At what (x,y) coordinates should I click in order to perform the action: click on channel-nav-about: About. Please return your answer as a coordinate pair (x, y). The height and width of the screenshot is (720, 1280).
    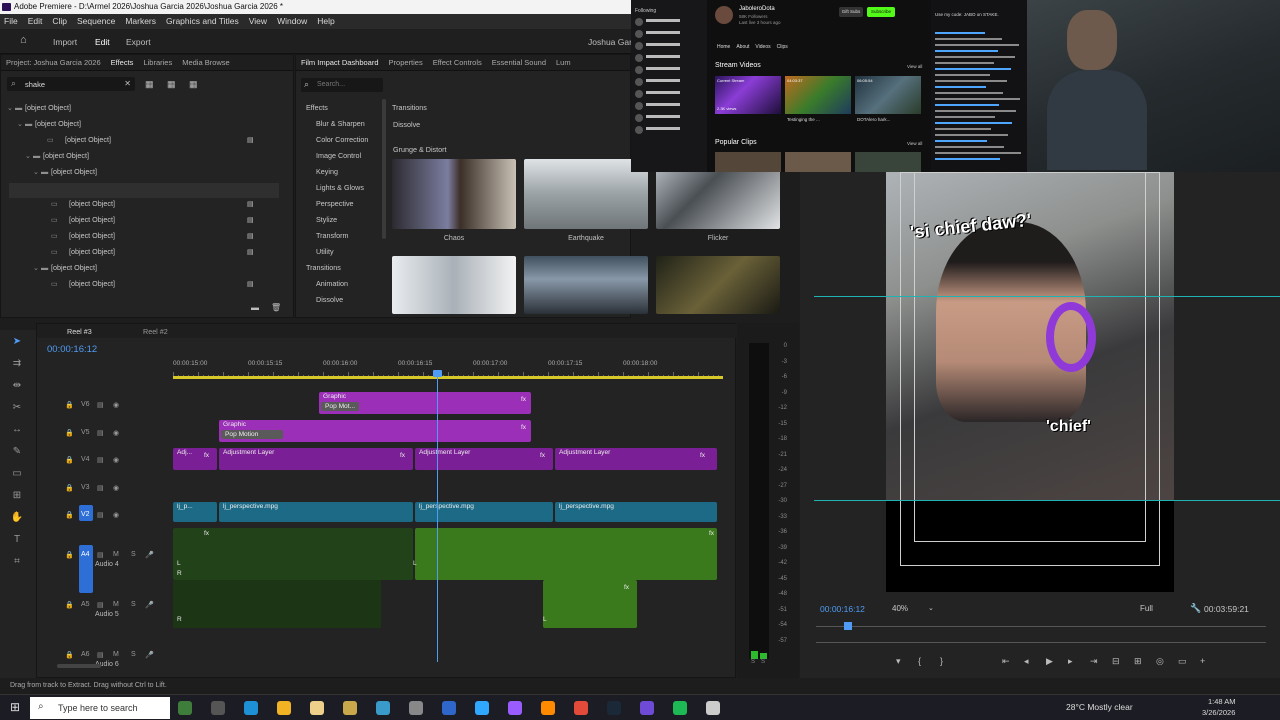
    Looking at the image, I should click on (742, 47).